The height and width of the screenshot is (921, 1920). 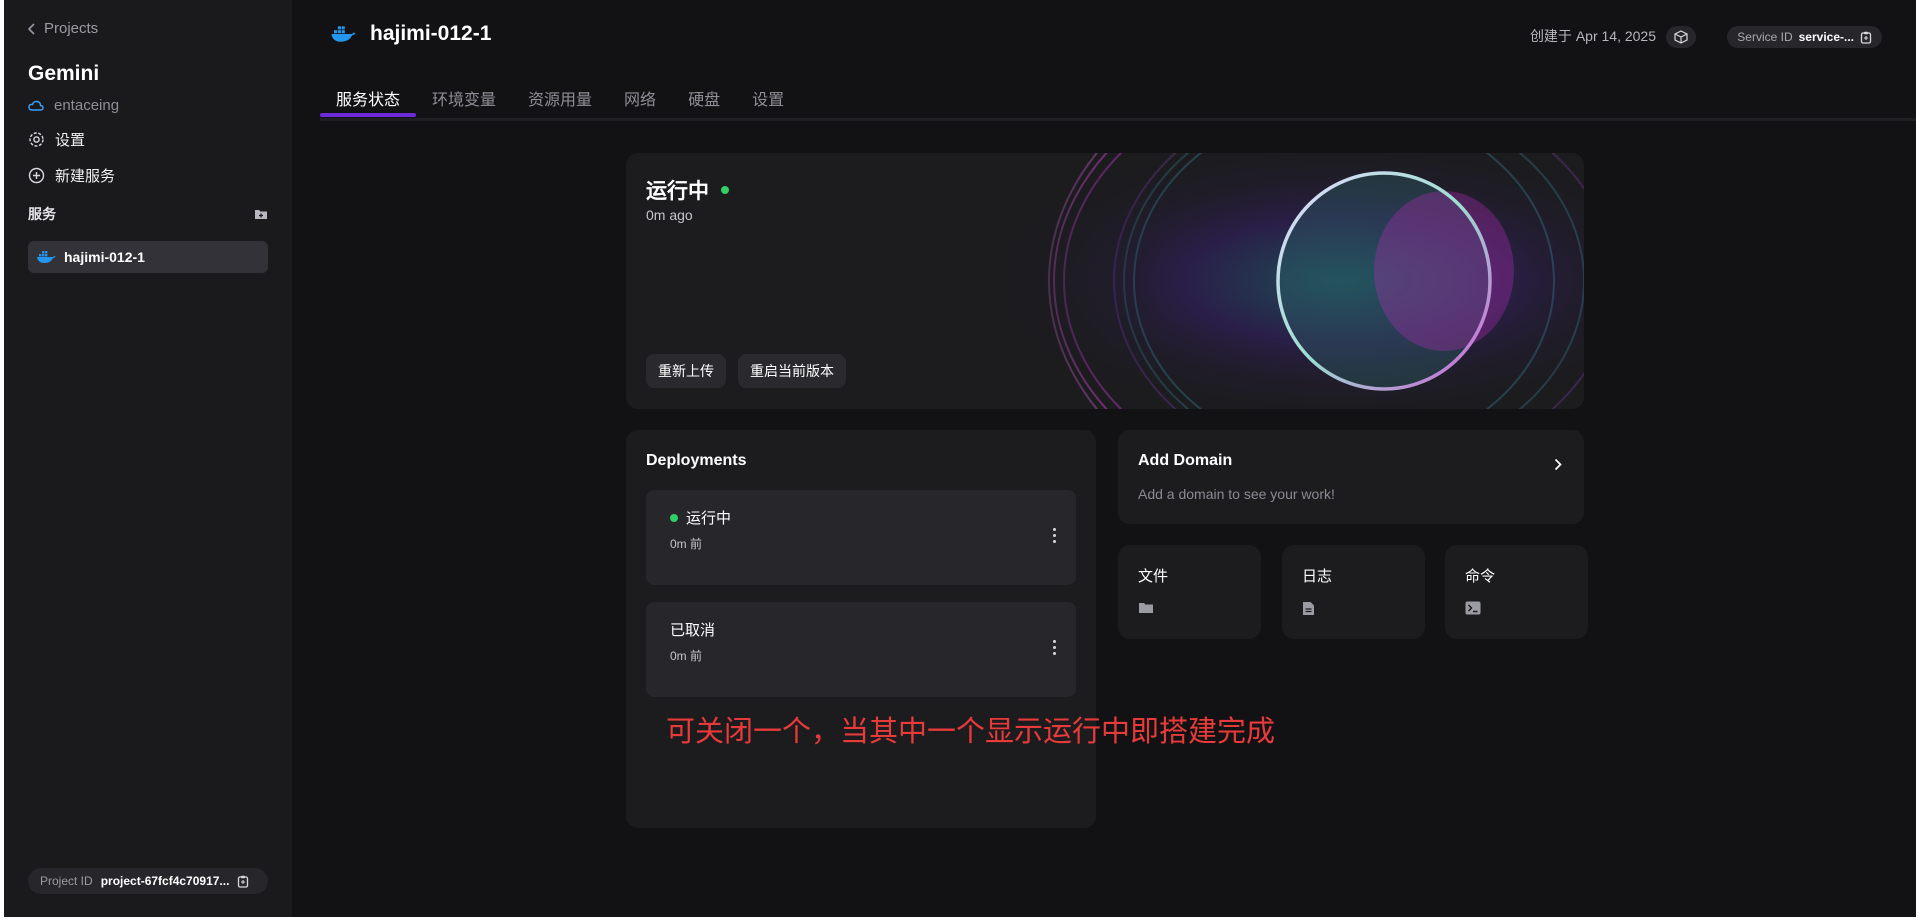 What do you see at coordinates (31, 28) in the screenshot?
I see `chevron-left-icon` at bounding box center [31, 28].